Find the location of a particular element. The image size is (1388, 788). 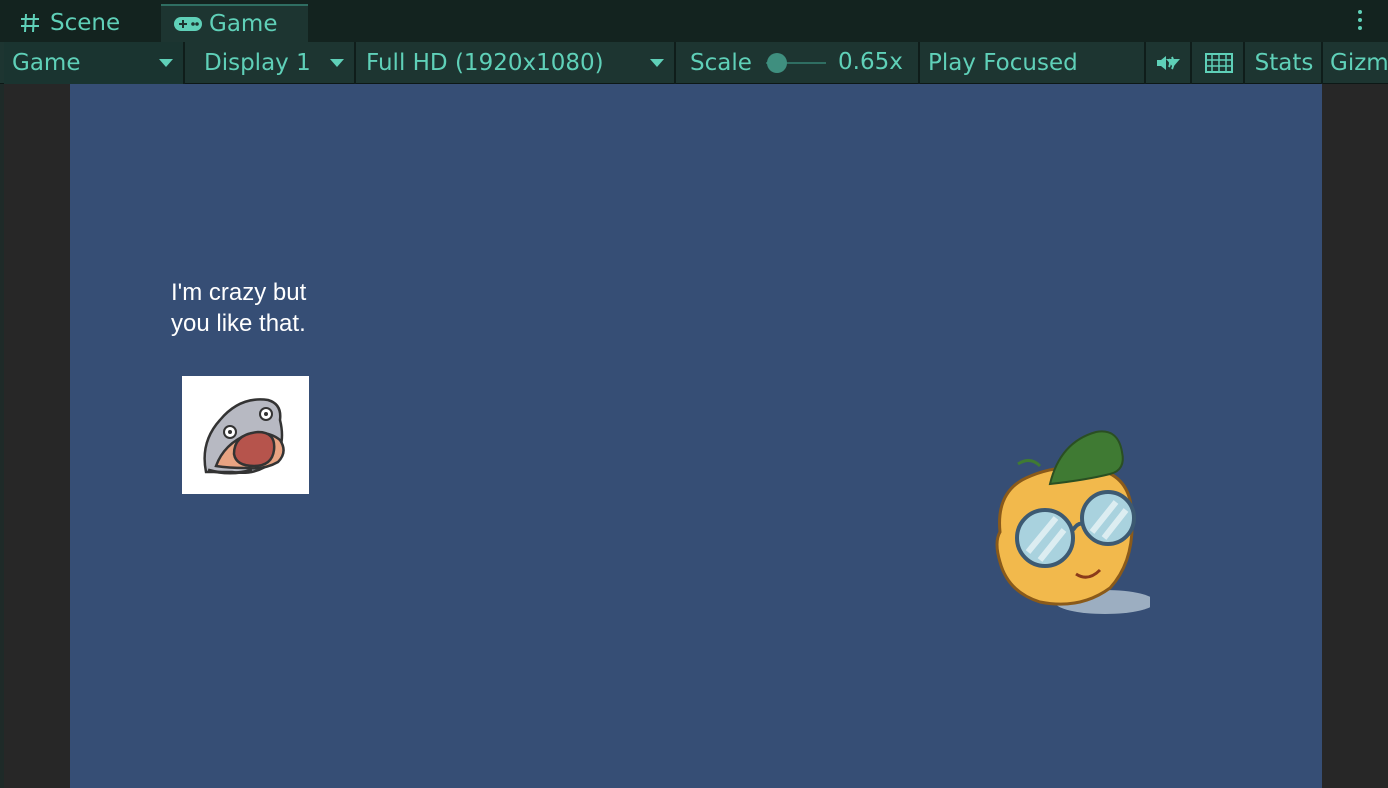

scale-slider is located at coordinates (796, 63).